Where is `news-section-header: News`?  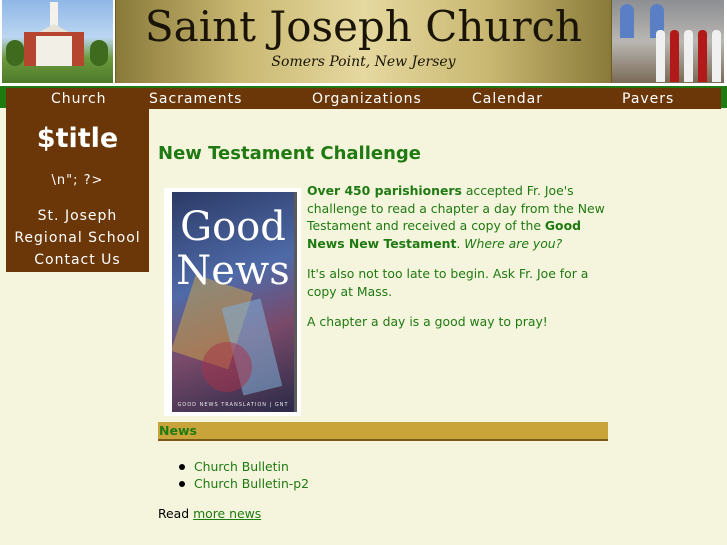
news-section-header: News is located at coordinates (383, 431).